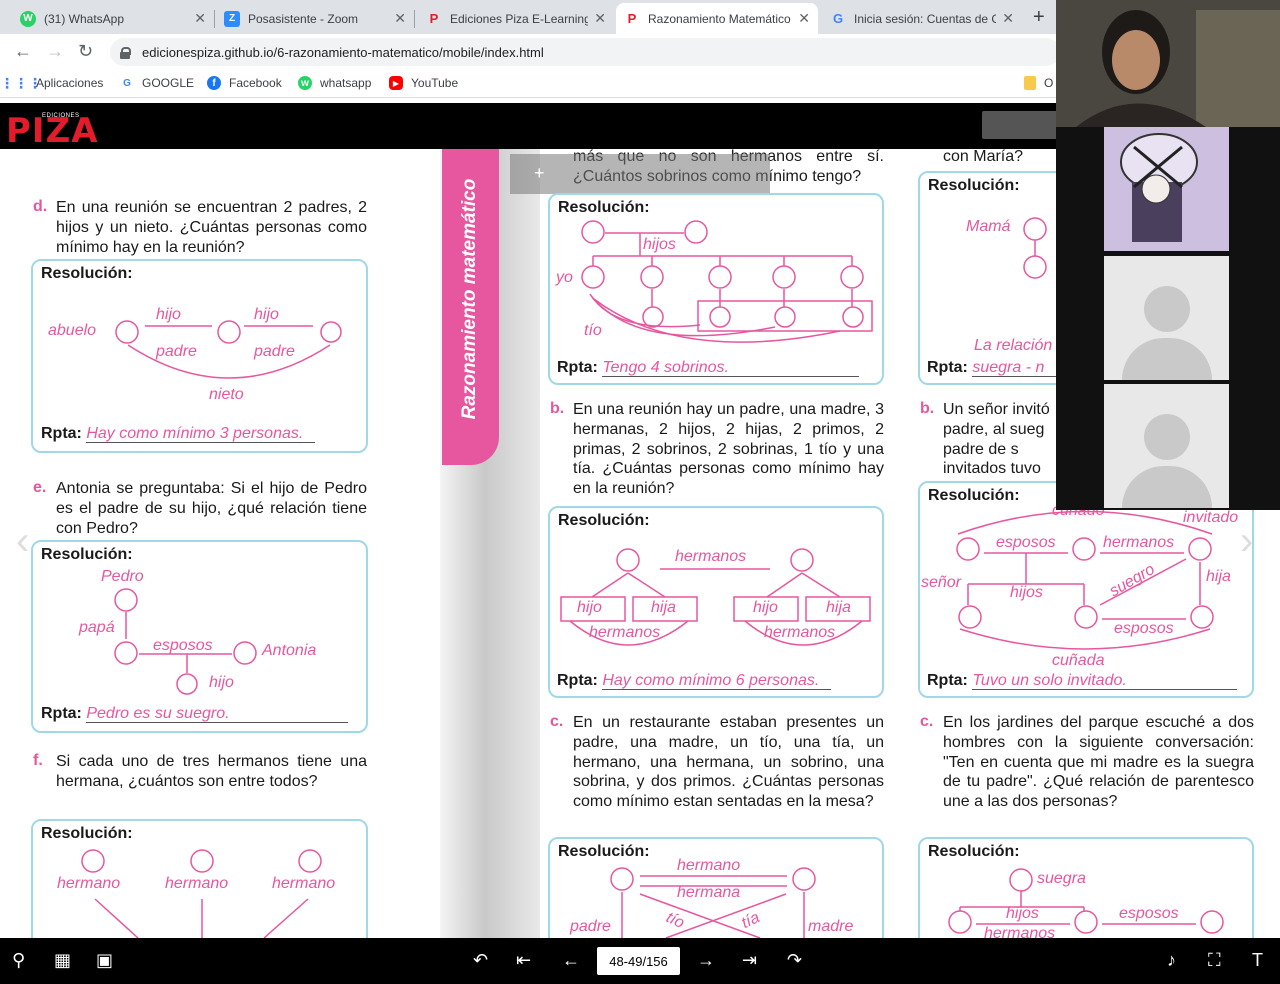 The width and height of the screenshot is (1280, 984). I want to click on first-page-icon: ⇤, so click(523, 960).